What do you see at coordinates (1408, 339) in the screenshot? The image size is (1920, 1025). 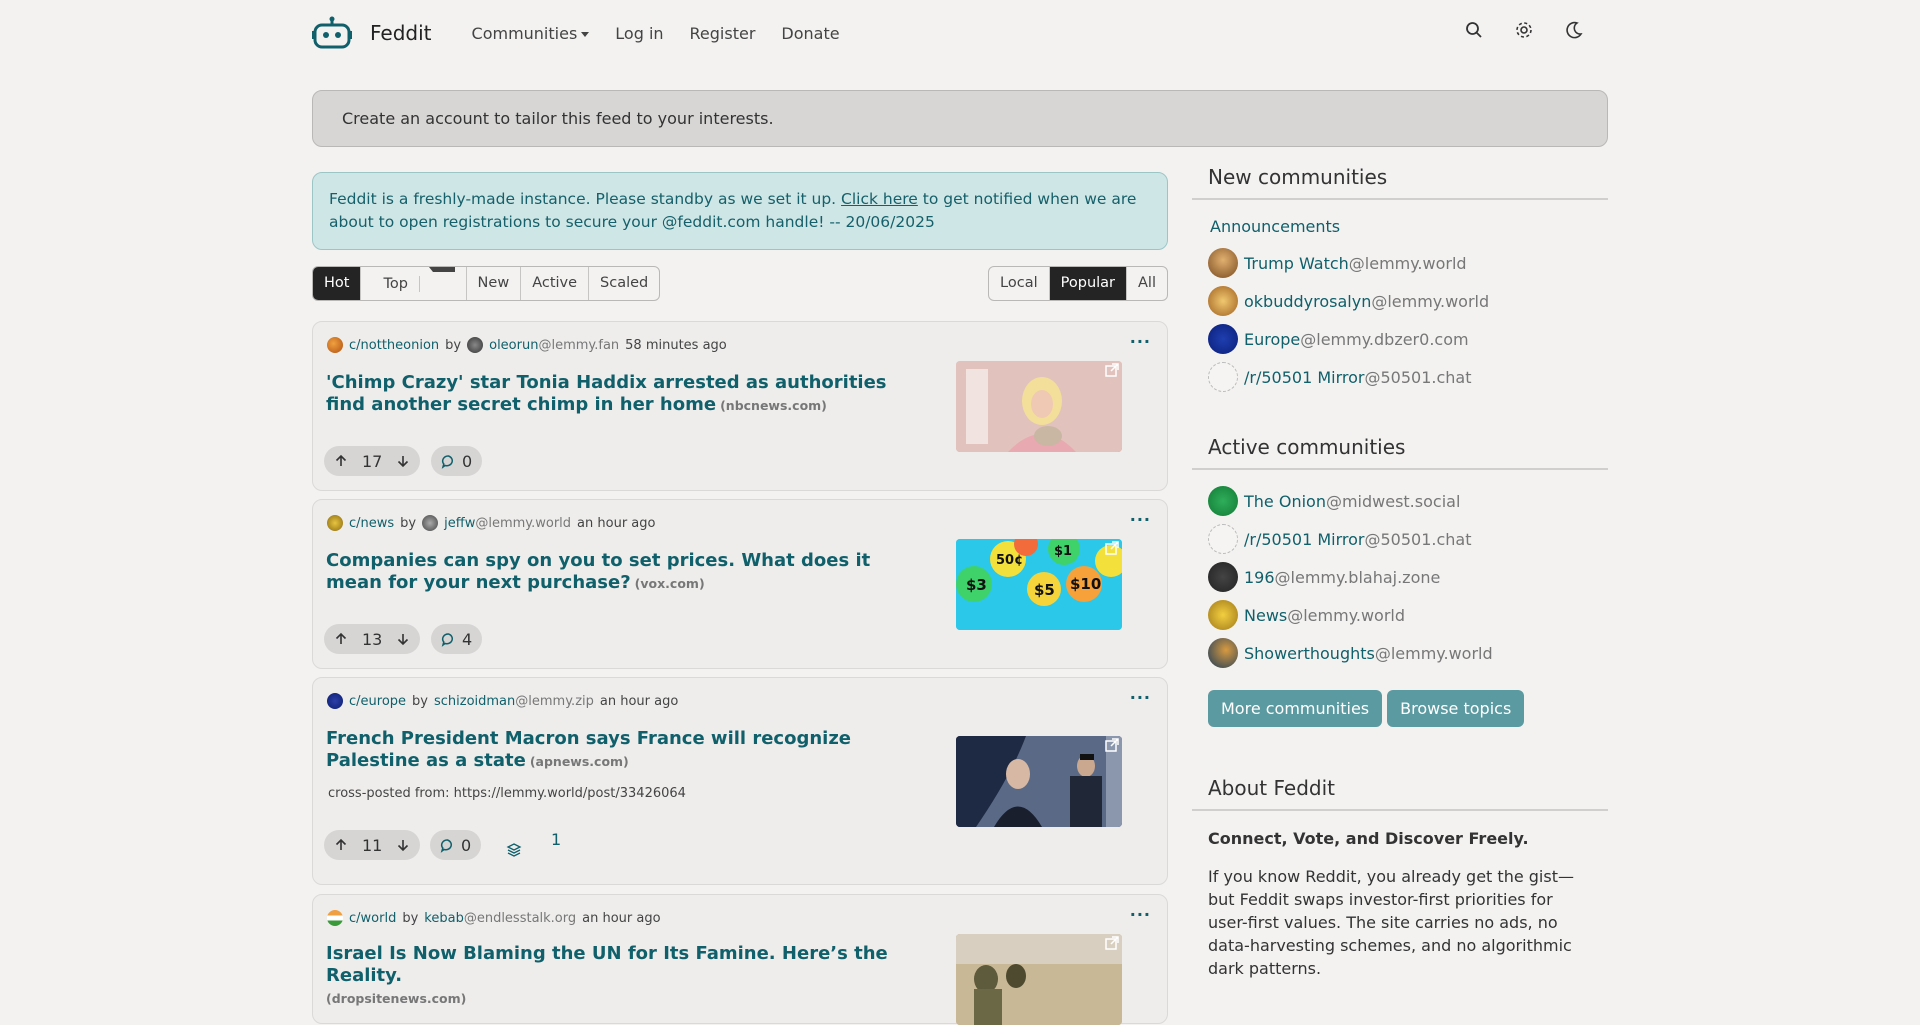 I see `community-item: Europe @lemmy.dbzer0.com` at bounding box center [1408, 339].